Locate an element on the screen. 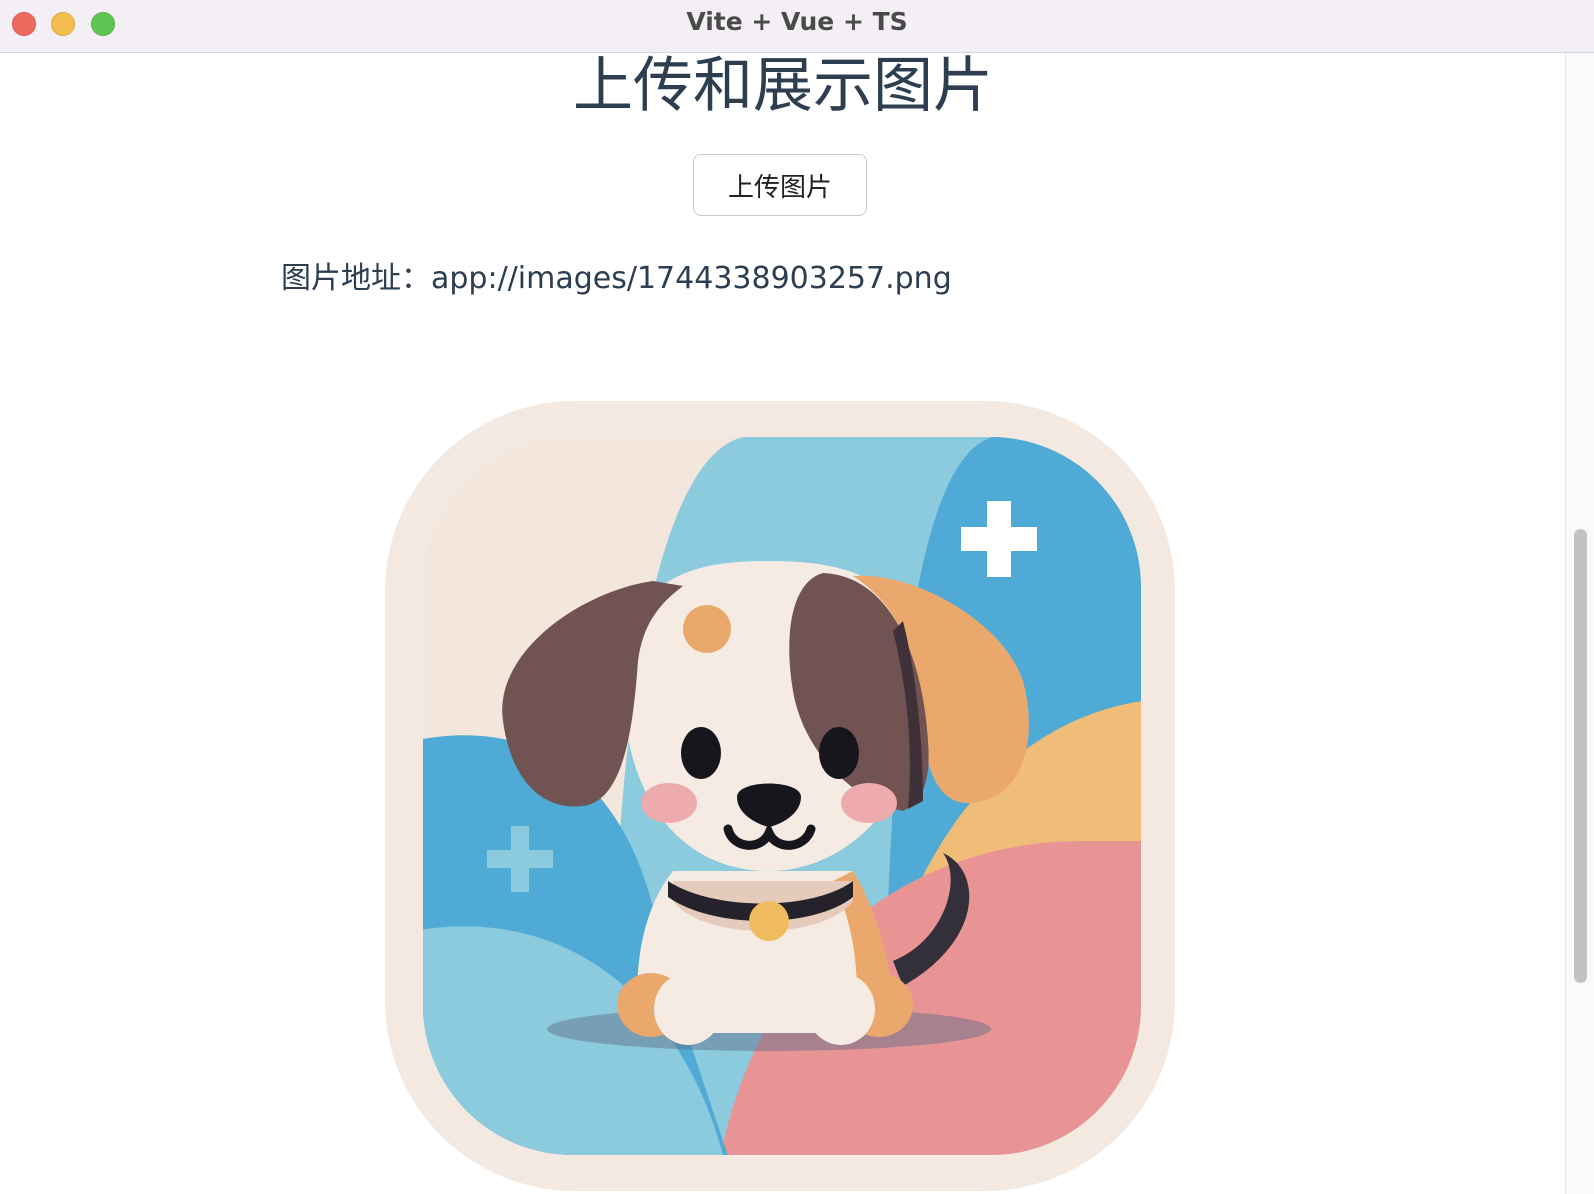 The image size is (1594, 1194). image-address: 图片地址：app://images/1744338903257.png is located at coordinates (616, 275).